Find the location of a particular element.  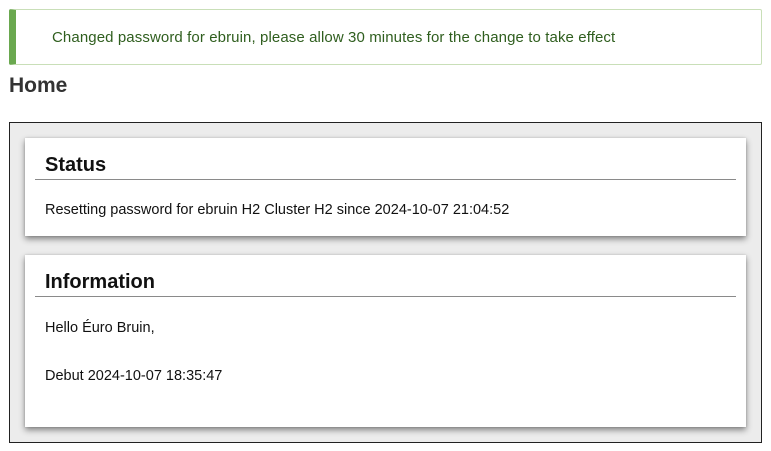

information-card-title: Information is located at coordinates (385, 276).